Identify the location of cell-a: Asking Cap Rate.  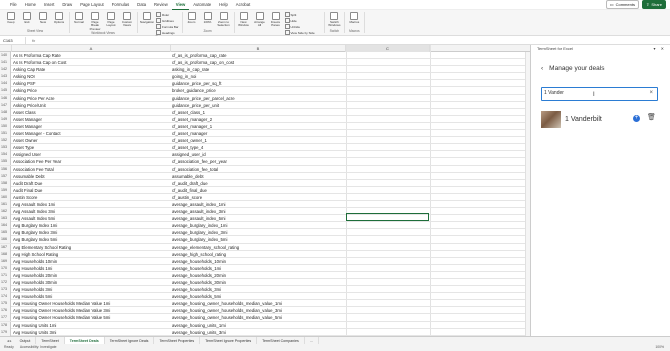
(91, 69).